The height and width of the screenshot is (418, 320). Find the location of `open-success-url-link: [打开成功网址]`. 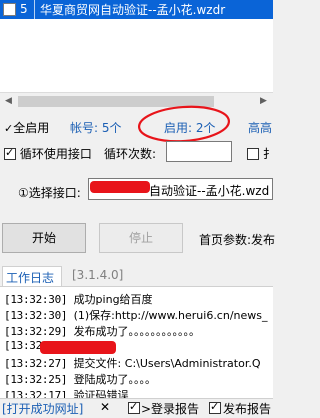

open-success-url-link: [打开成功网址] is located at coordinates (42, 408).